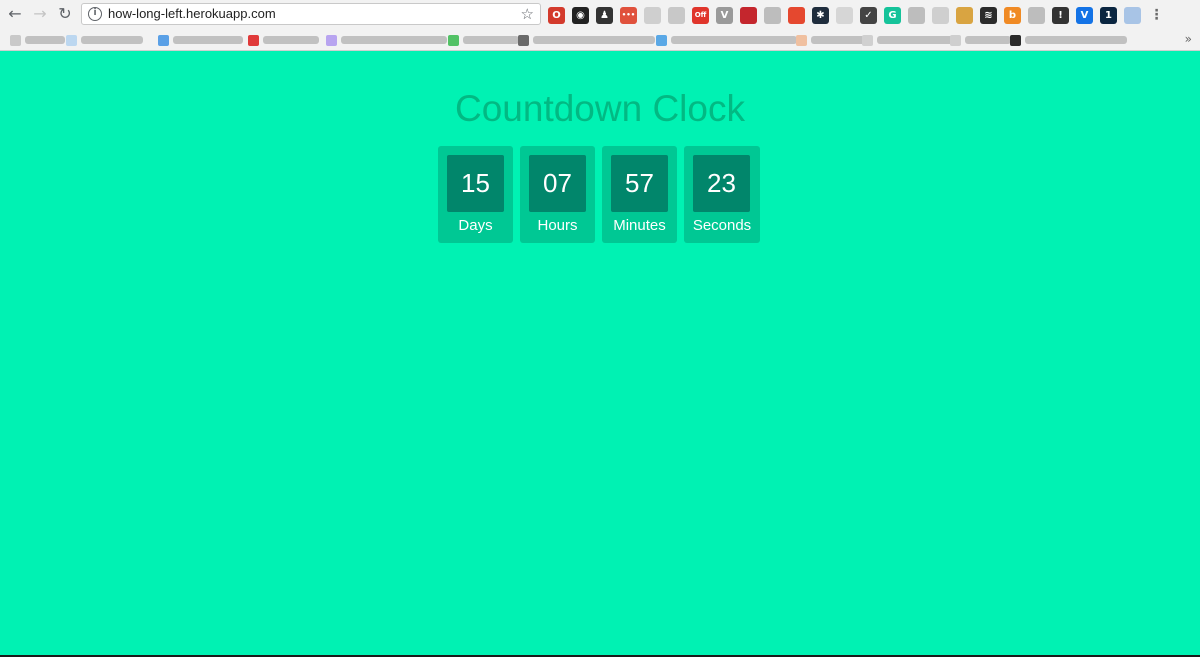  What do you see at coordinates (628, 15) in the screenshot?
I see `red-dots-extension-icon: •••` at bounding box center [628, 15].